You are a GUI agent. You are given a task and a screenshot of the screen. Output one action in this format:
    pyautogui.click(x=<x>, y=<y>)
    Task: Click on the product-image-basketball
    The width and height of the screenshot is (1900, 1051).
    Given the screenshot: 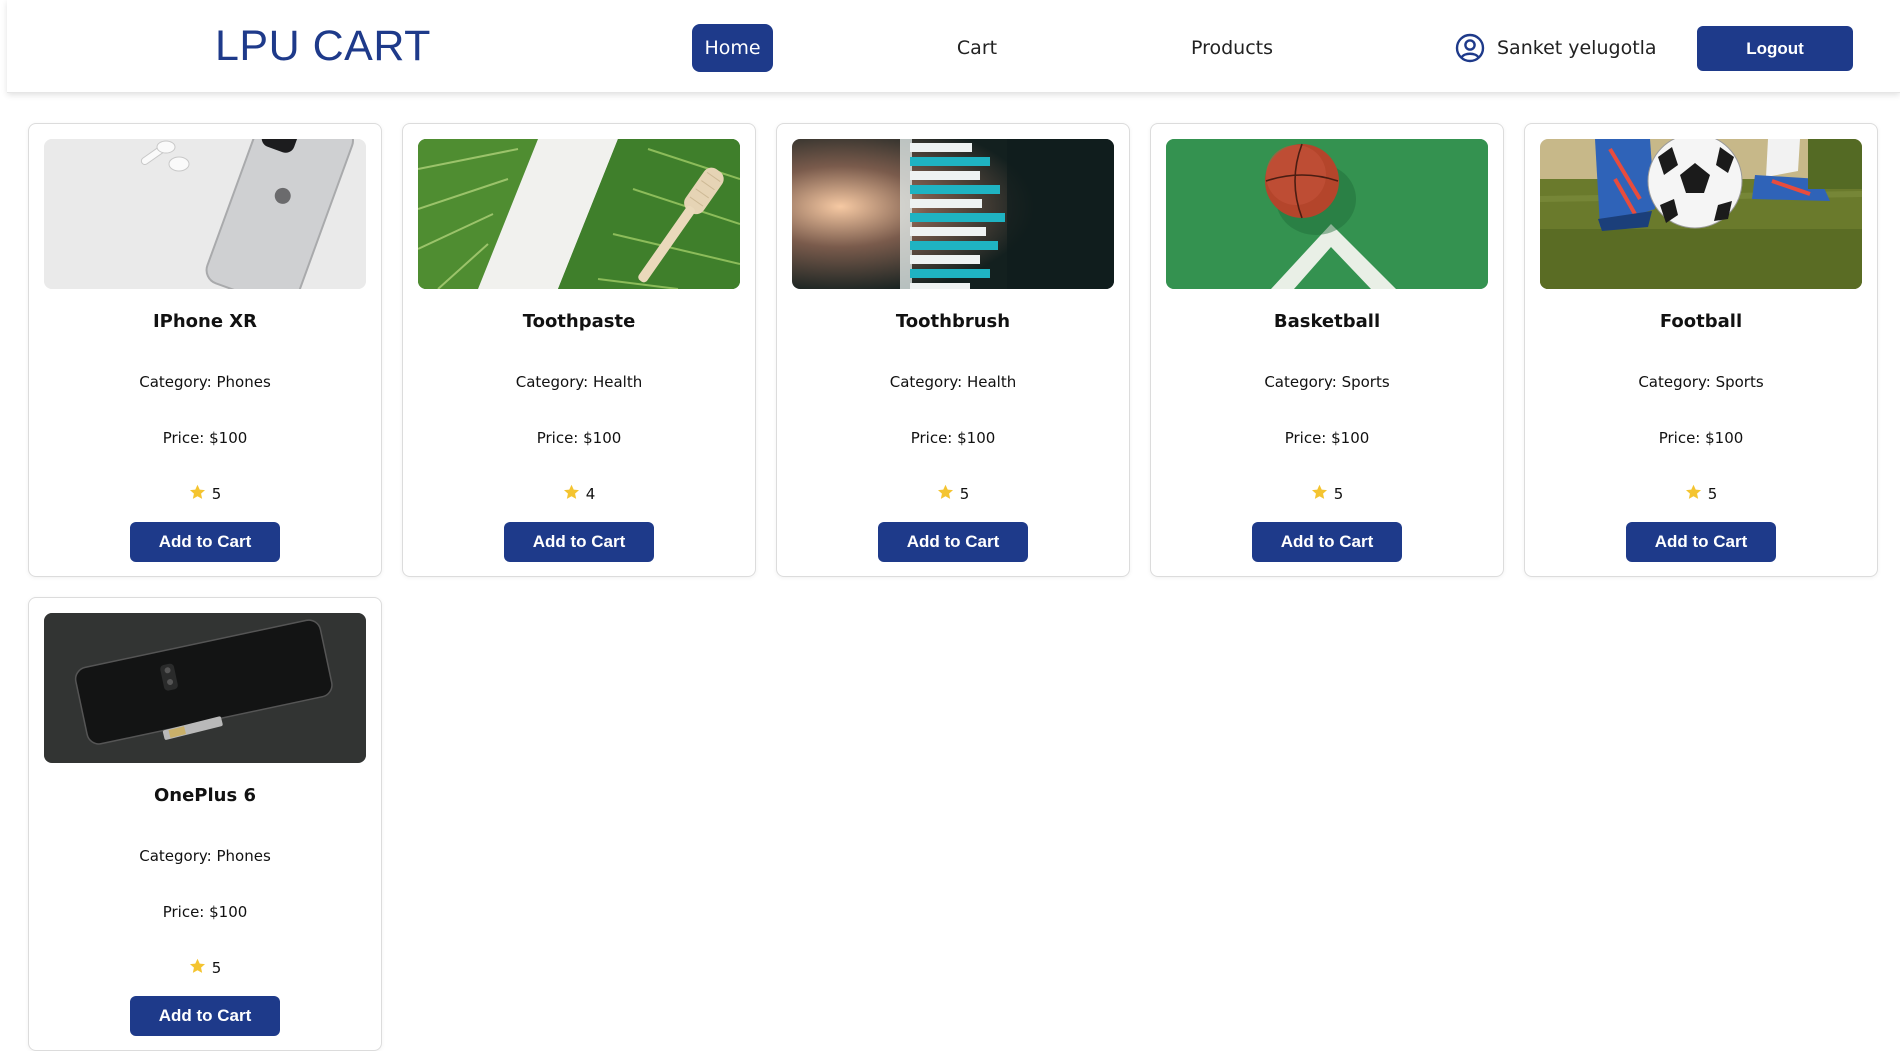 What is the action you would take?
    pyautogui.click(x=1327, y=214)
    